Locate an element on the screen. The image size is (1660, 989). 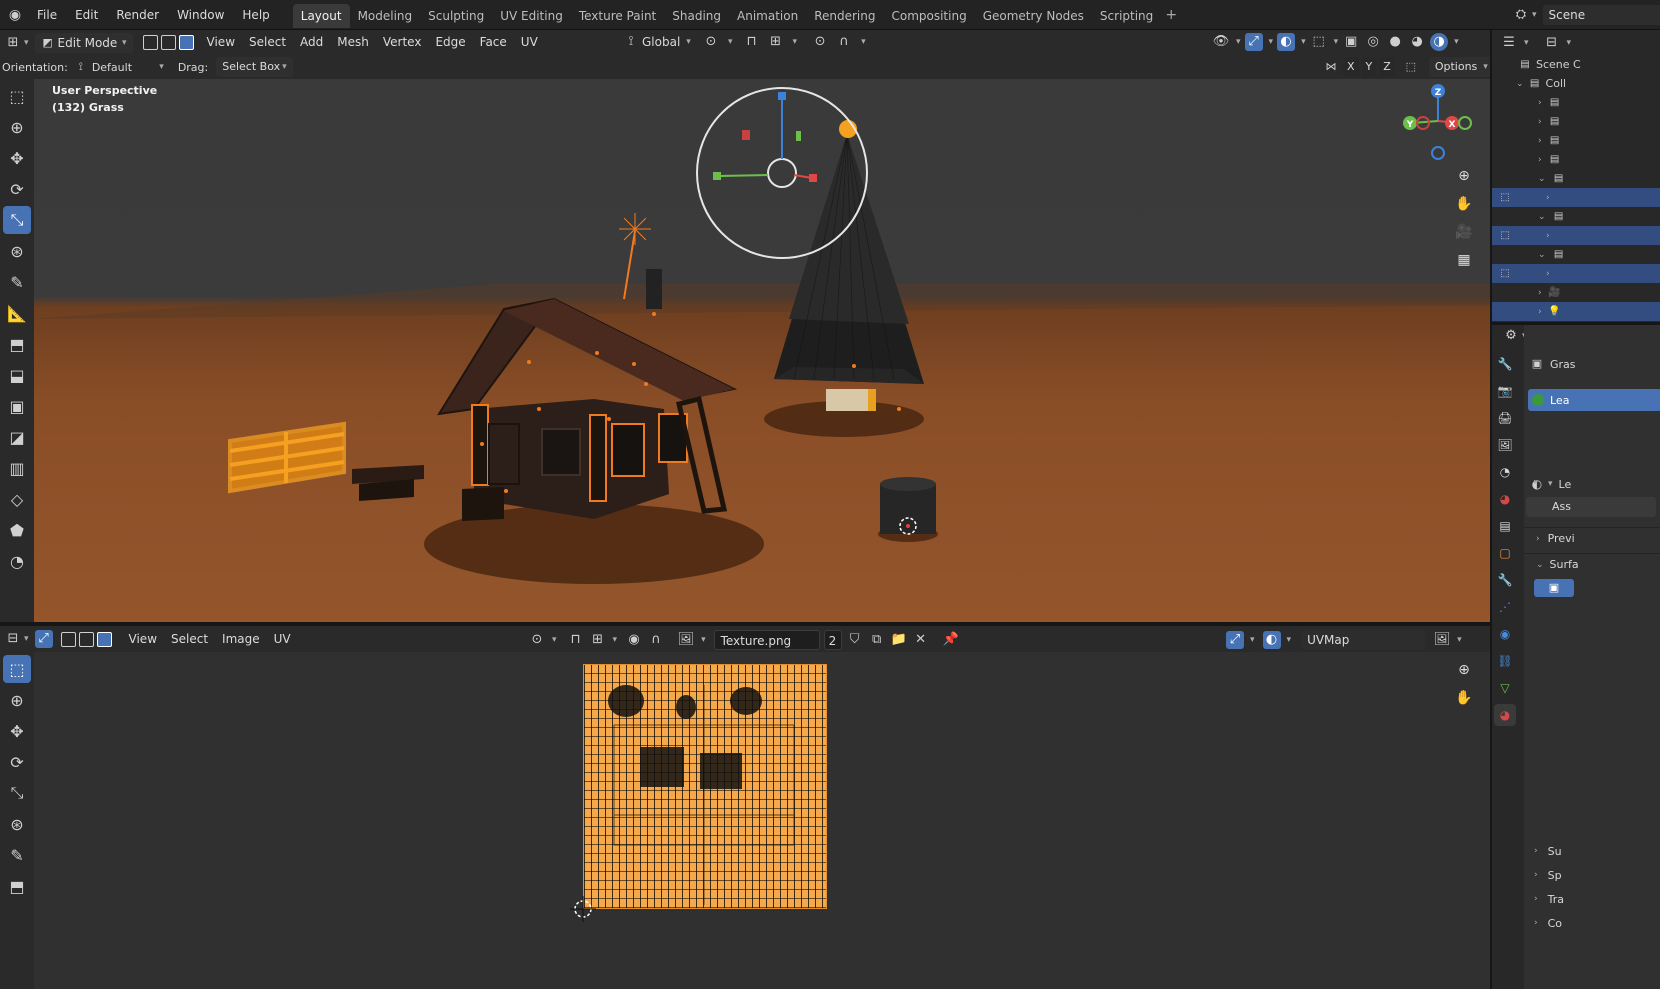
output-tab-icon: 🖨 is located at coordinates (1505, 418).